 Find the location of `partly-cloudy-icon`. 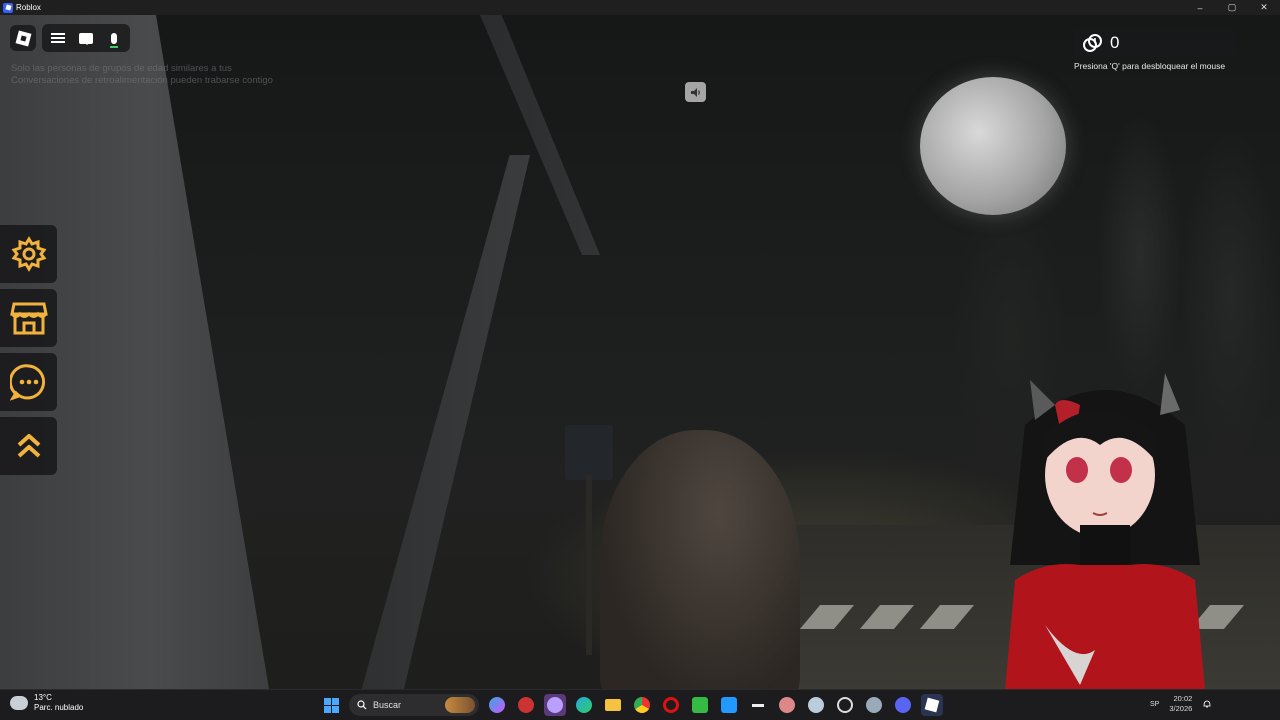

partly-cloudy-icon is located at coordinates (18, 701).